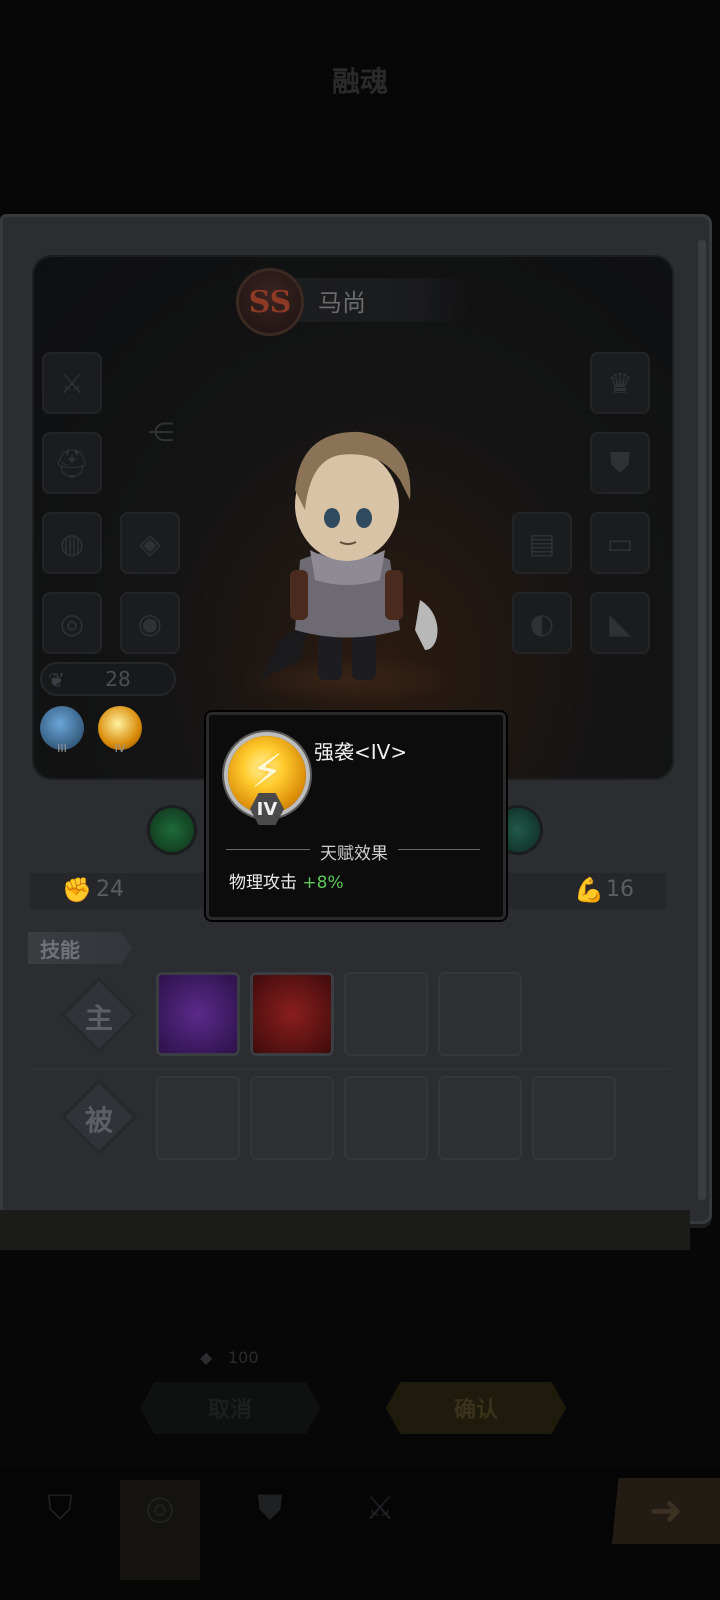 The image size is (720, 1600). What do you see at coordinates (160, 1508) in the screenshot?
I see `nav-soul-icon: ◎` at bounding box center [160, 1508].